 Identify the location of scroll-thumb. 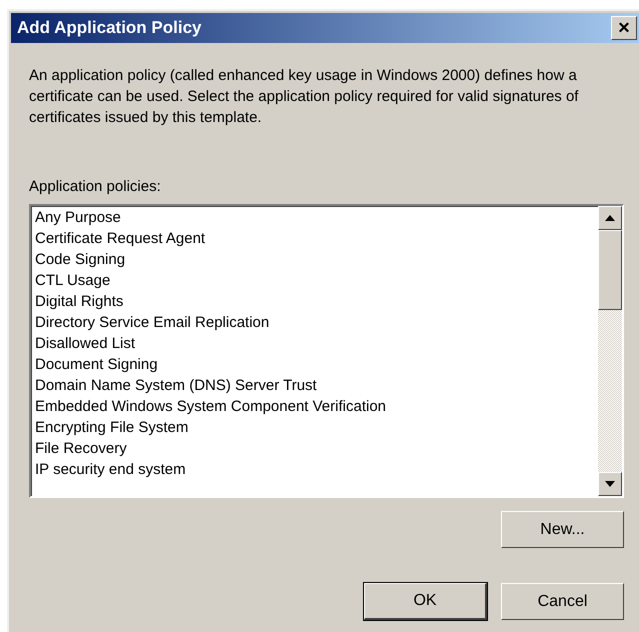
(610, 270).